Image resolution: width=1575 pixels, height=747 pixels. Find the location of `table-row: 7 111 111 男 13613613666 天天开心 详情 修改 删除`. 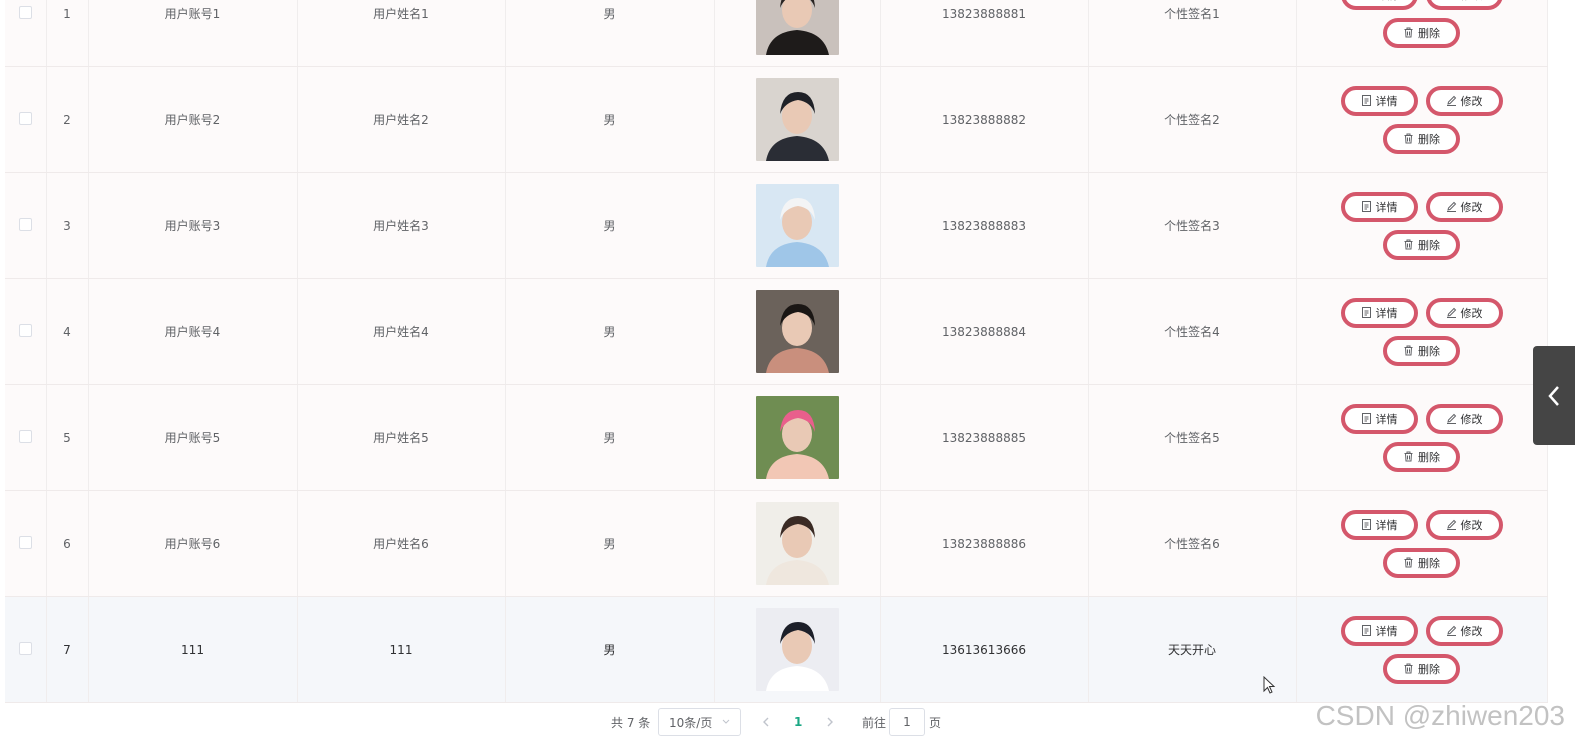

table-row: 7 111 111 男 13613613666 天天开心 详情 修改 删除 is located at coordinates (776, 649).